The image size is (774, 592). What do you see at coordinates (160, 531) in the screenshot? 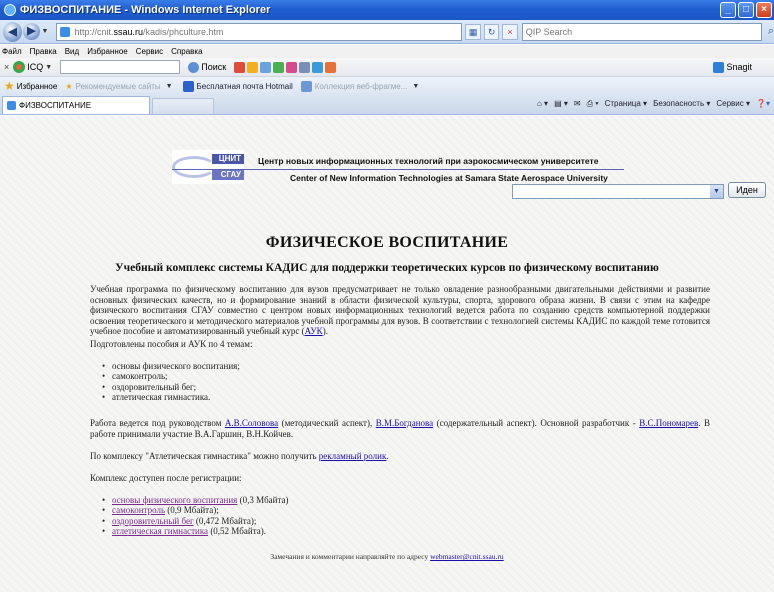
I see `download-link-gymnastics: атлетическая гимнастика` at bounding box center [160, 531].